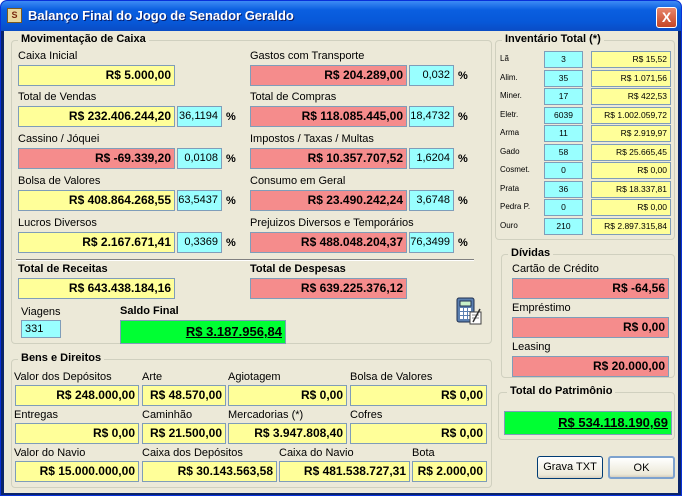 This screenshot has height=496, width=682. Describe the element at coordinates (184, 395) in the screenshot. I see `art-value: R$ 48.570,00` at that location.